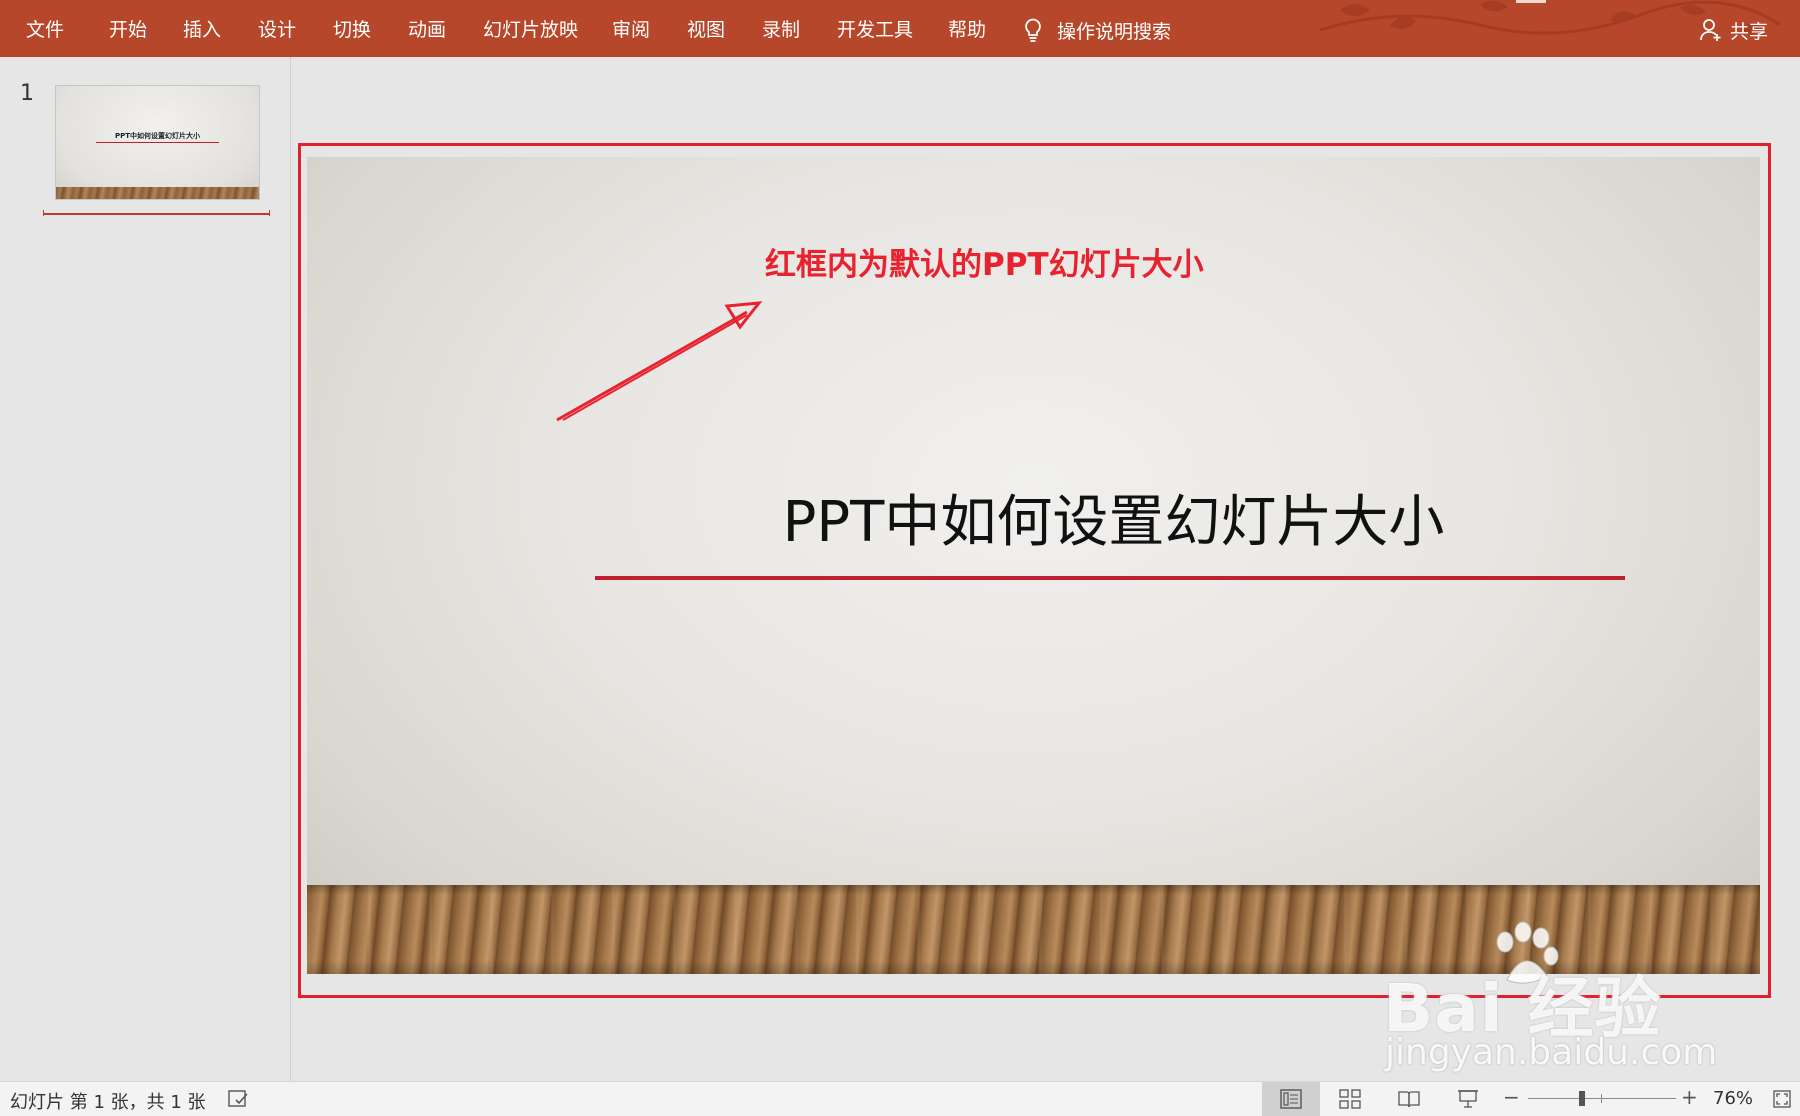  I want to click on reading-view-icon, so click(1409, 1099).